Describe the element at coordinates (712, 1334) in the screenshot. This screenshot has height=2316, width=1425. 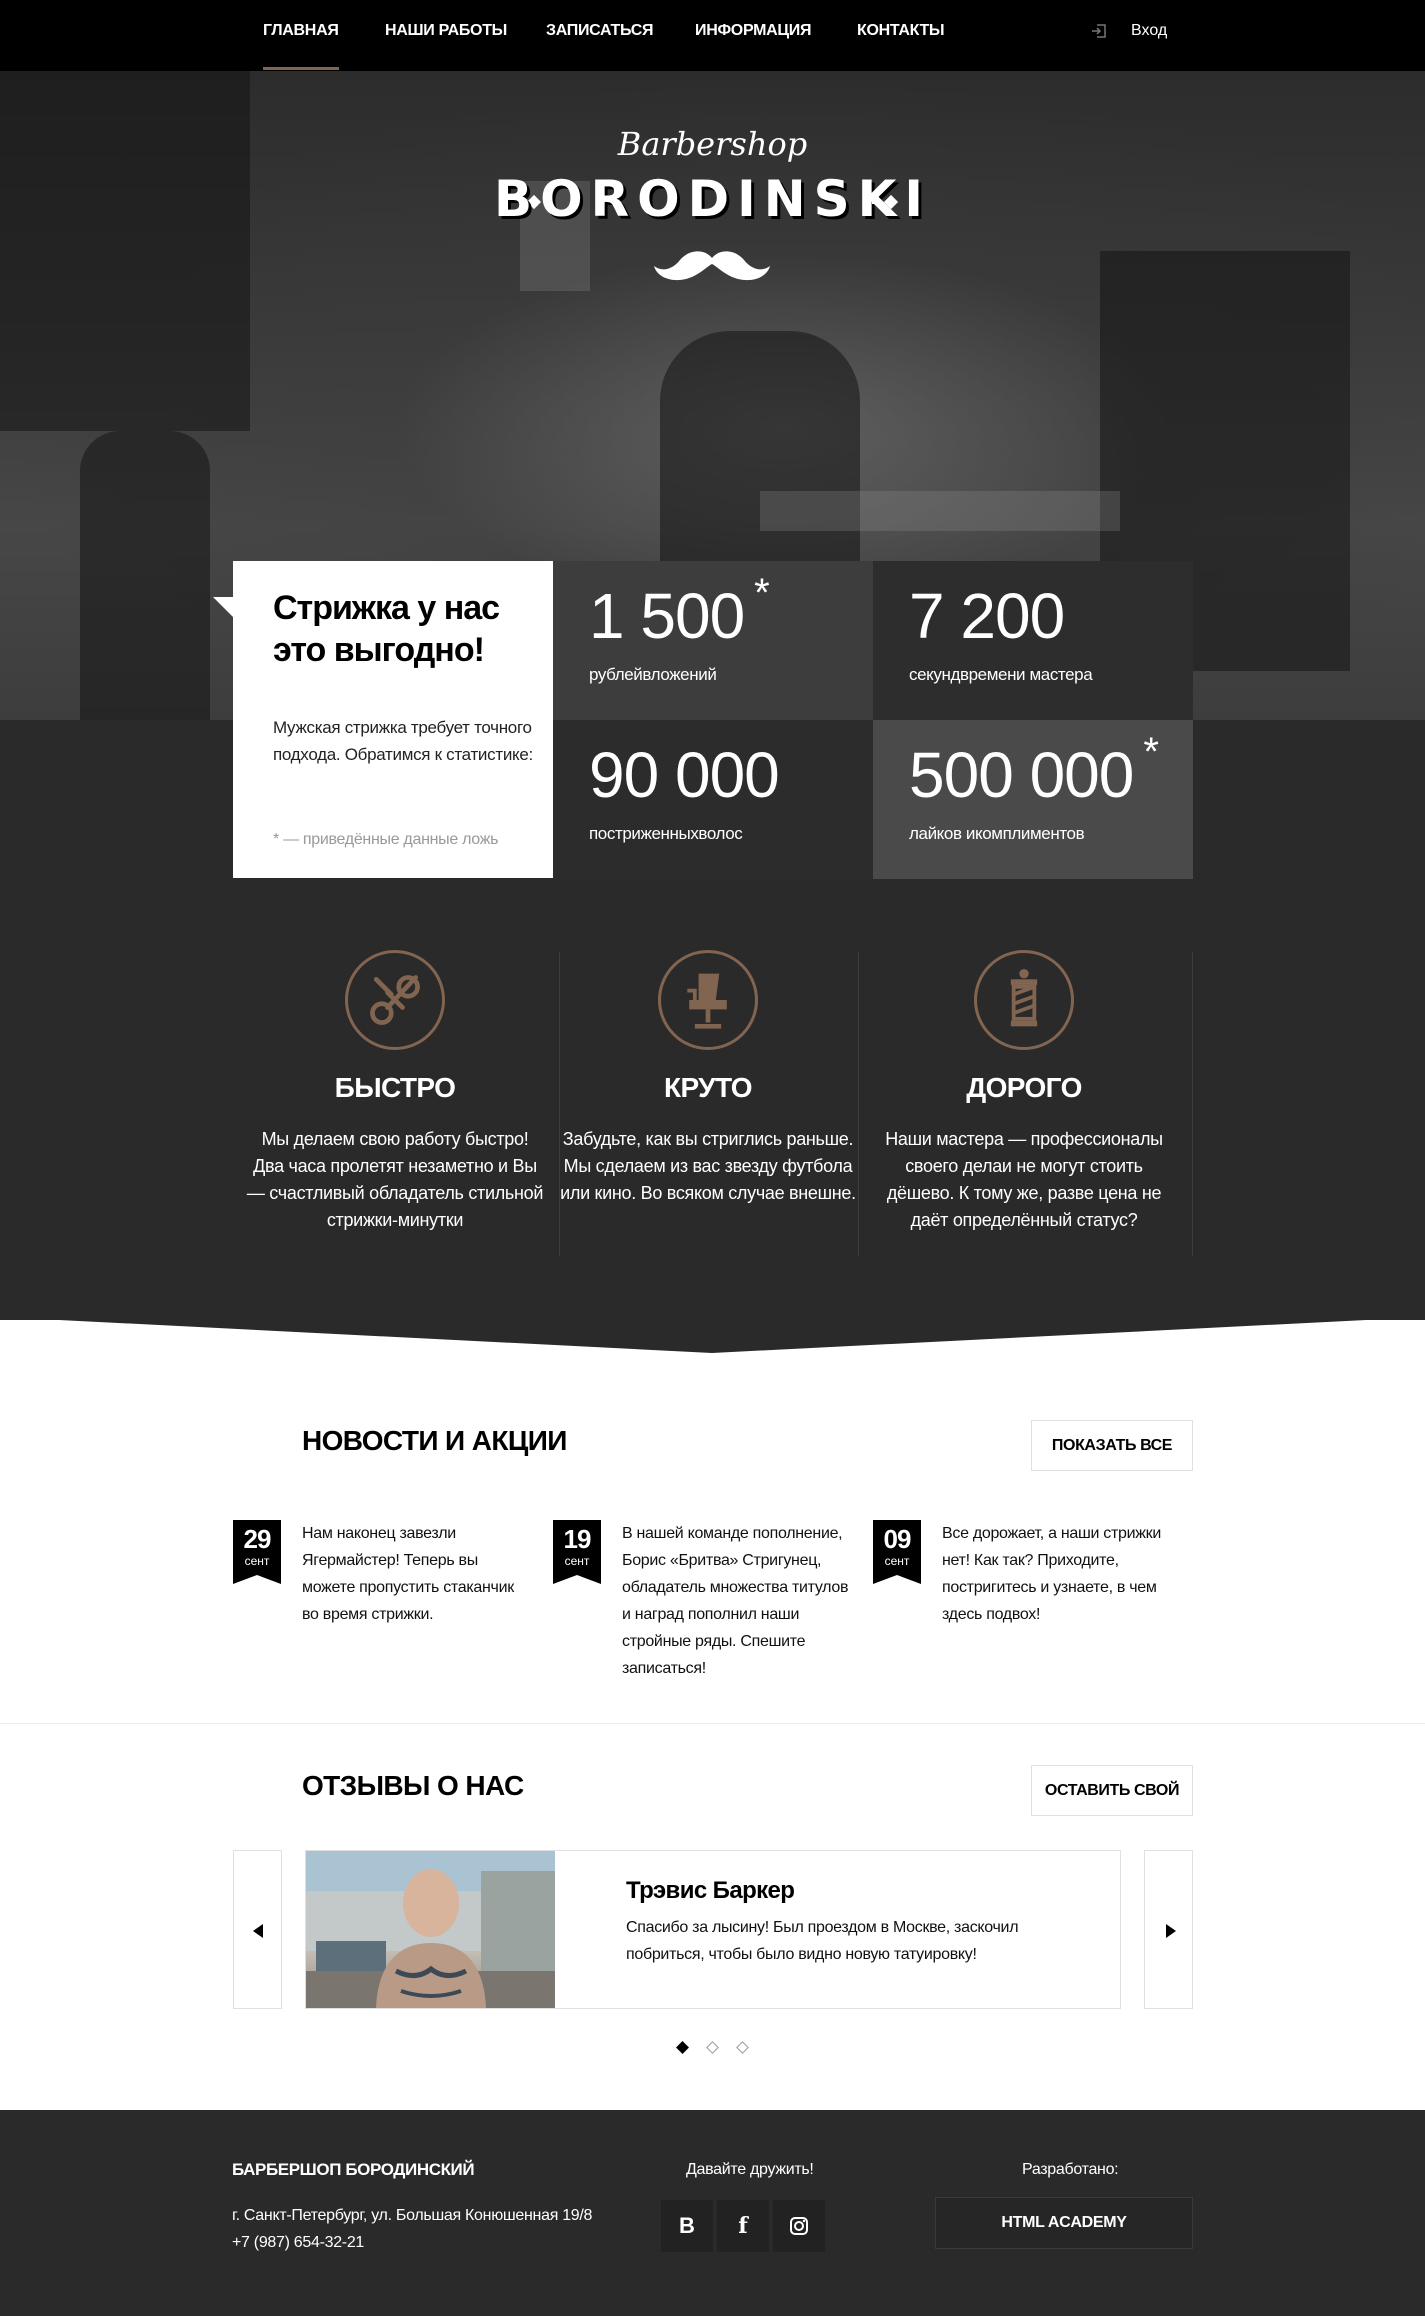
I see `section-chevron` at that location.